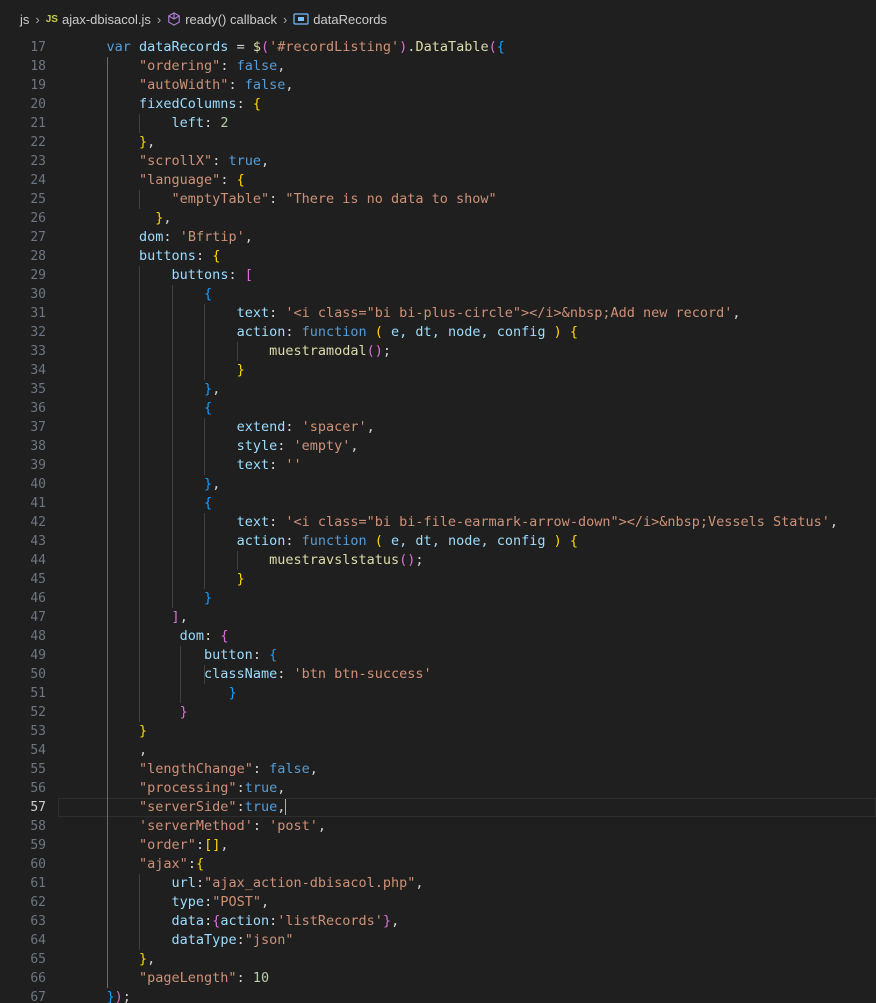  I want to click on breadcrumb-folder: js, so click(24, 19).